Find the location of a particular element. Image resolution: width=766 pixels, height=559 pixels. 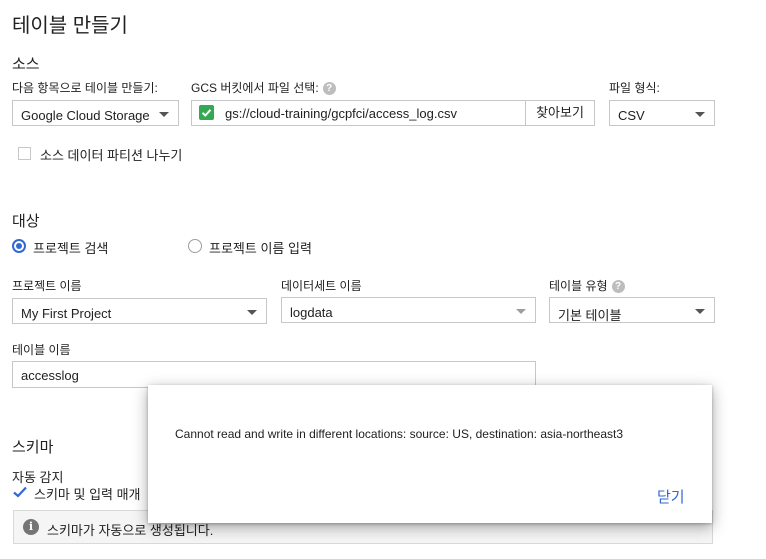

schema-auto-checkbox is located at coordinates (20, 492).